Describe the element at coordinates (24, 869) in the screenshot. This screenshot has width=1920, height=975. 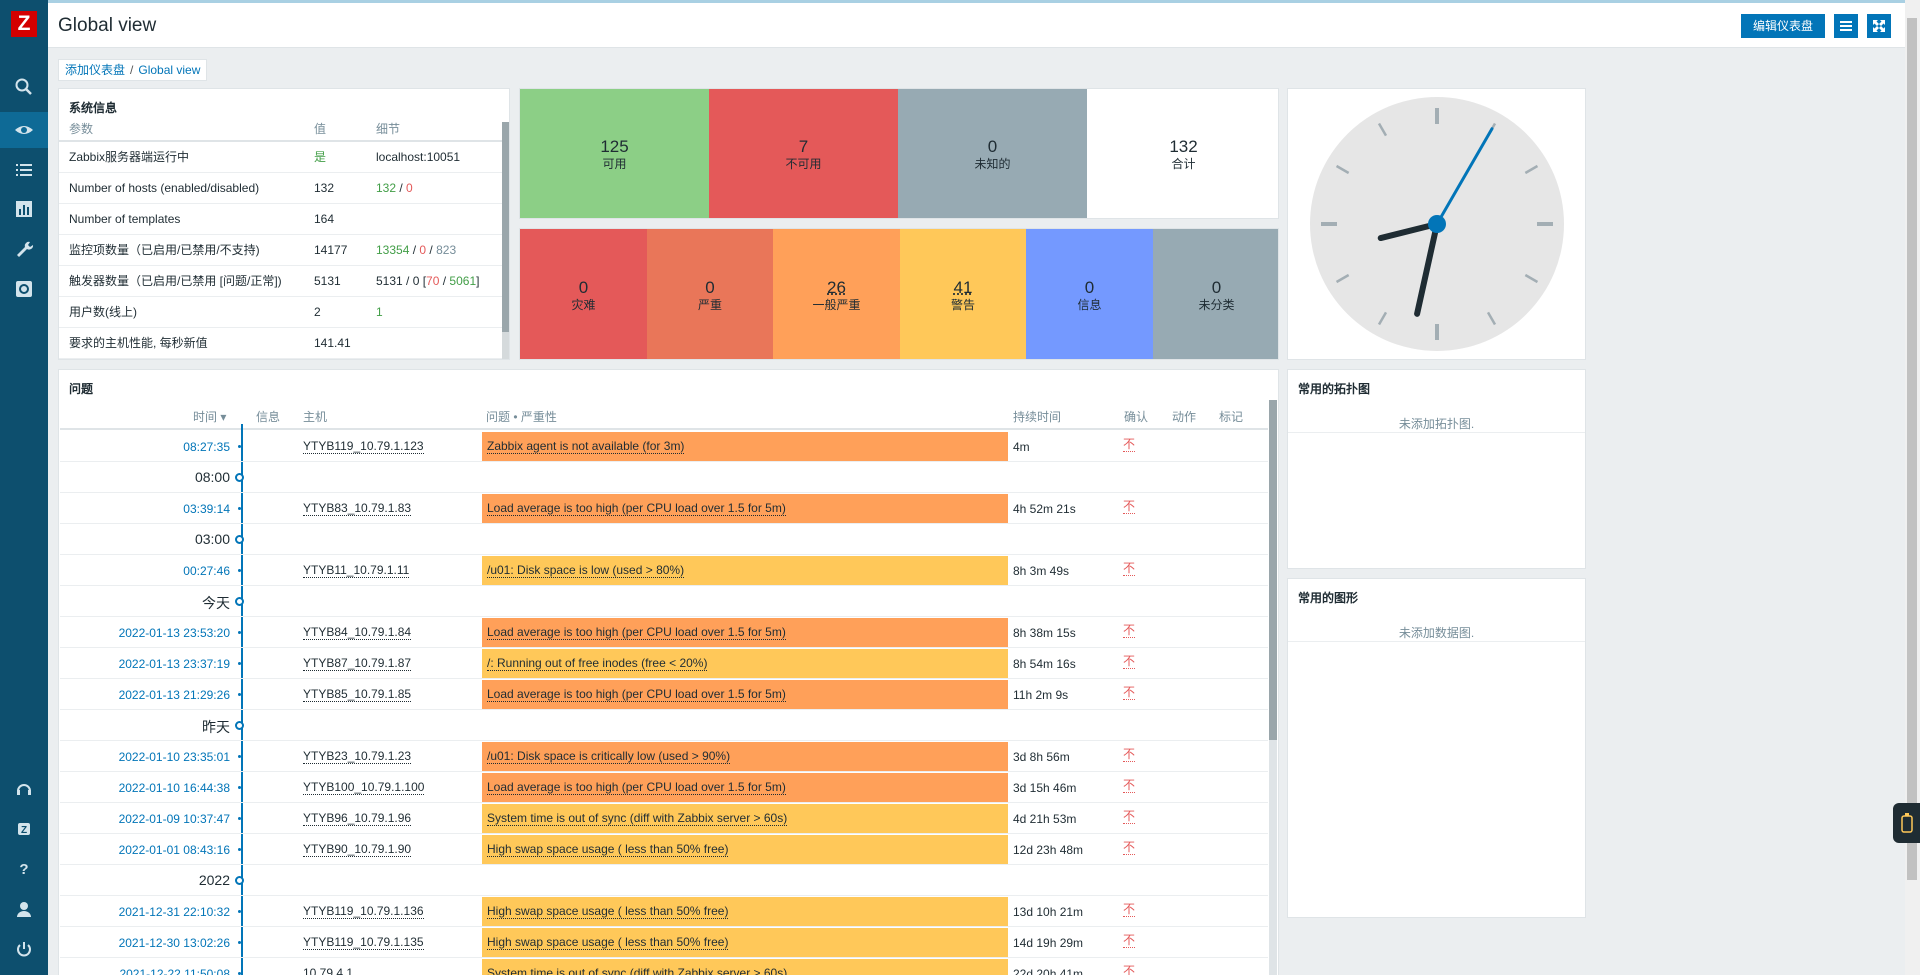
I see `help-icon: ?` at that location.